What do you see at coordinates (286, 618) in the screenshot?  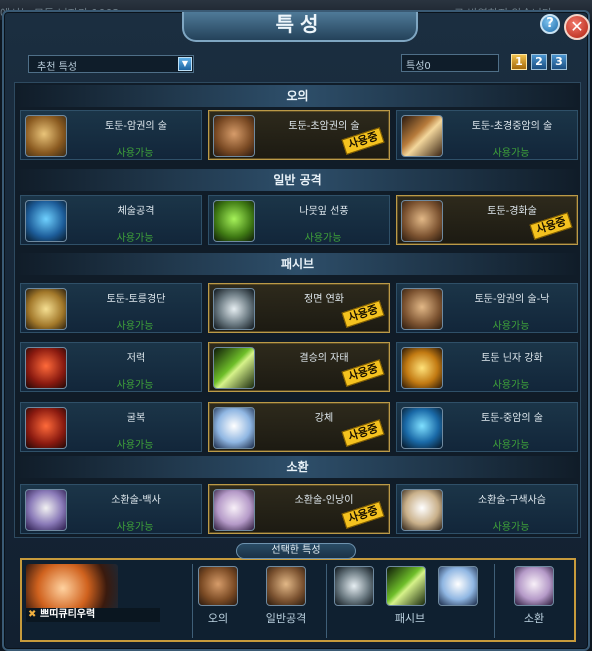 I see `group-label-normal-attack: 일반공격` at bounding box center [286, 618].